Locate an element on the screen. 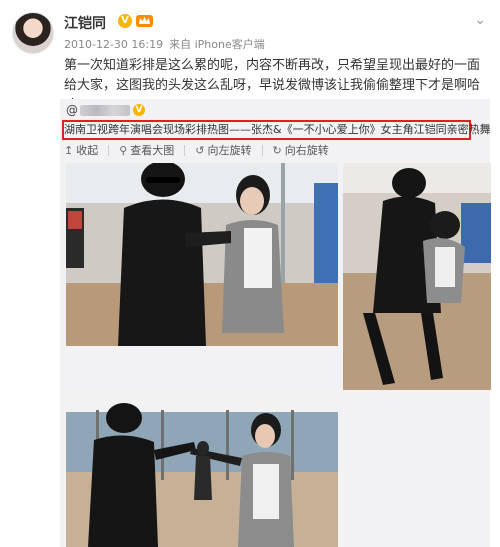  post-source: 来自 iPhone客户端 is located at coordinates (217, 44).